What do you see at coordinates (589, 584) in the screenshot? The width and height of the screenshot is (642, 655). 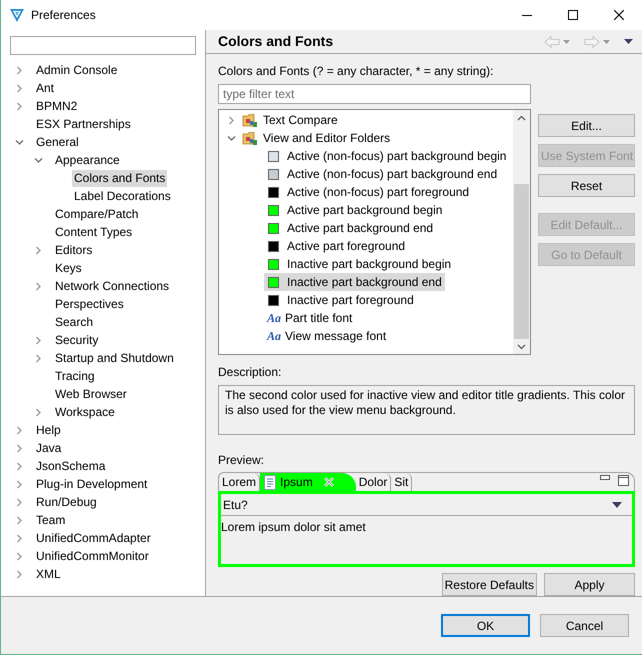 I see `apply-button: Apply` at bounding box center [589, 584].